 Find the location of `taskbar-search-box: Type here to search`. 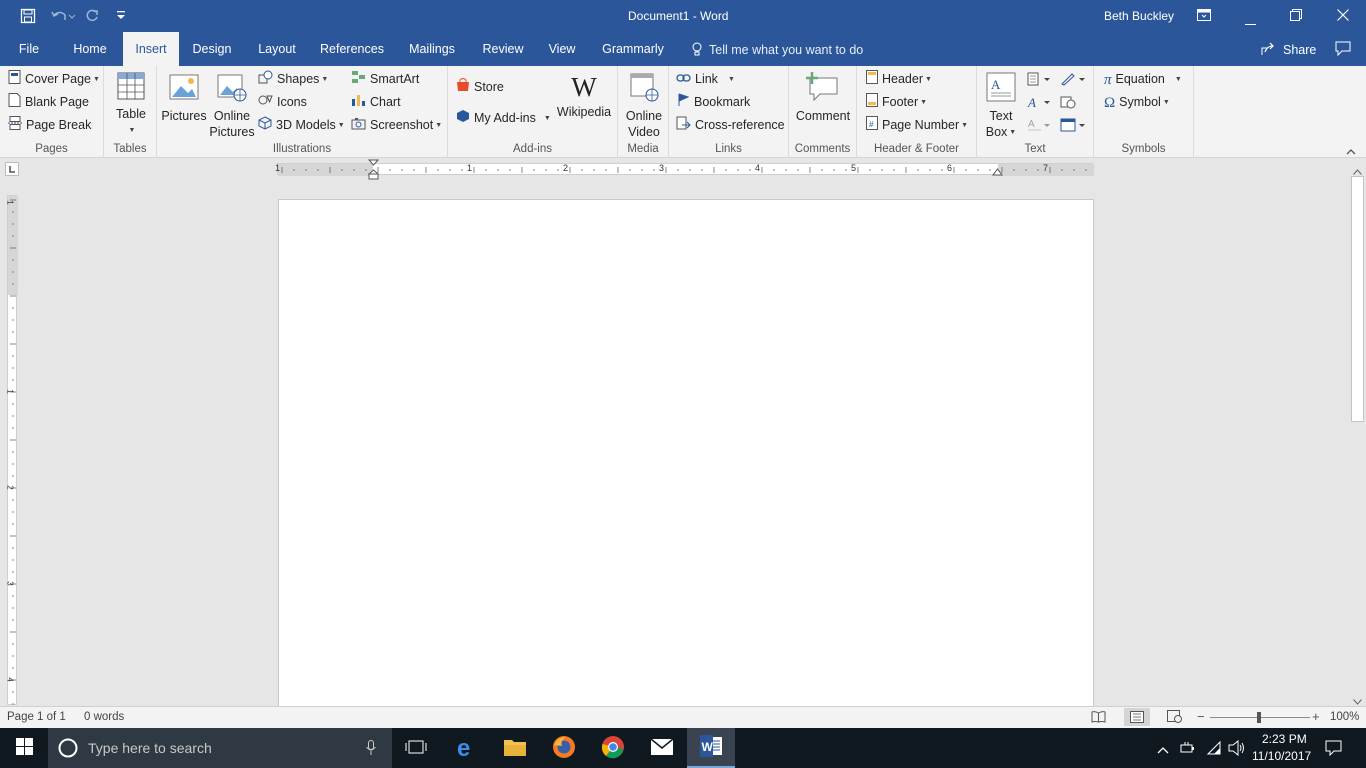

taskbar-search-box: Type here to search is located at coordinates (220, 748).